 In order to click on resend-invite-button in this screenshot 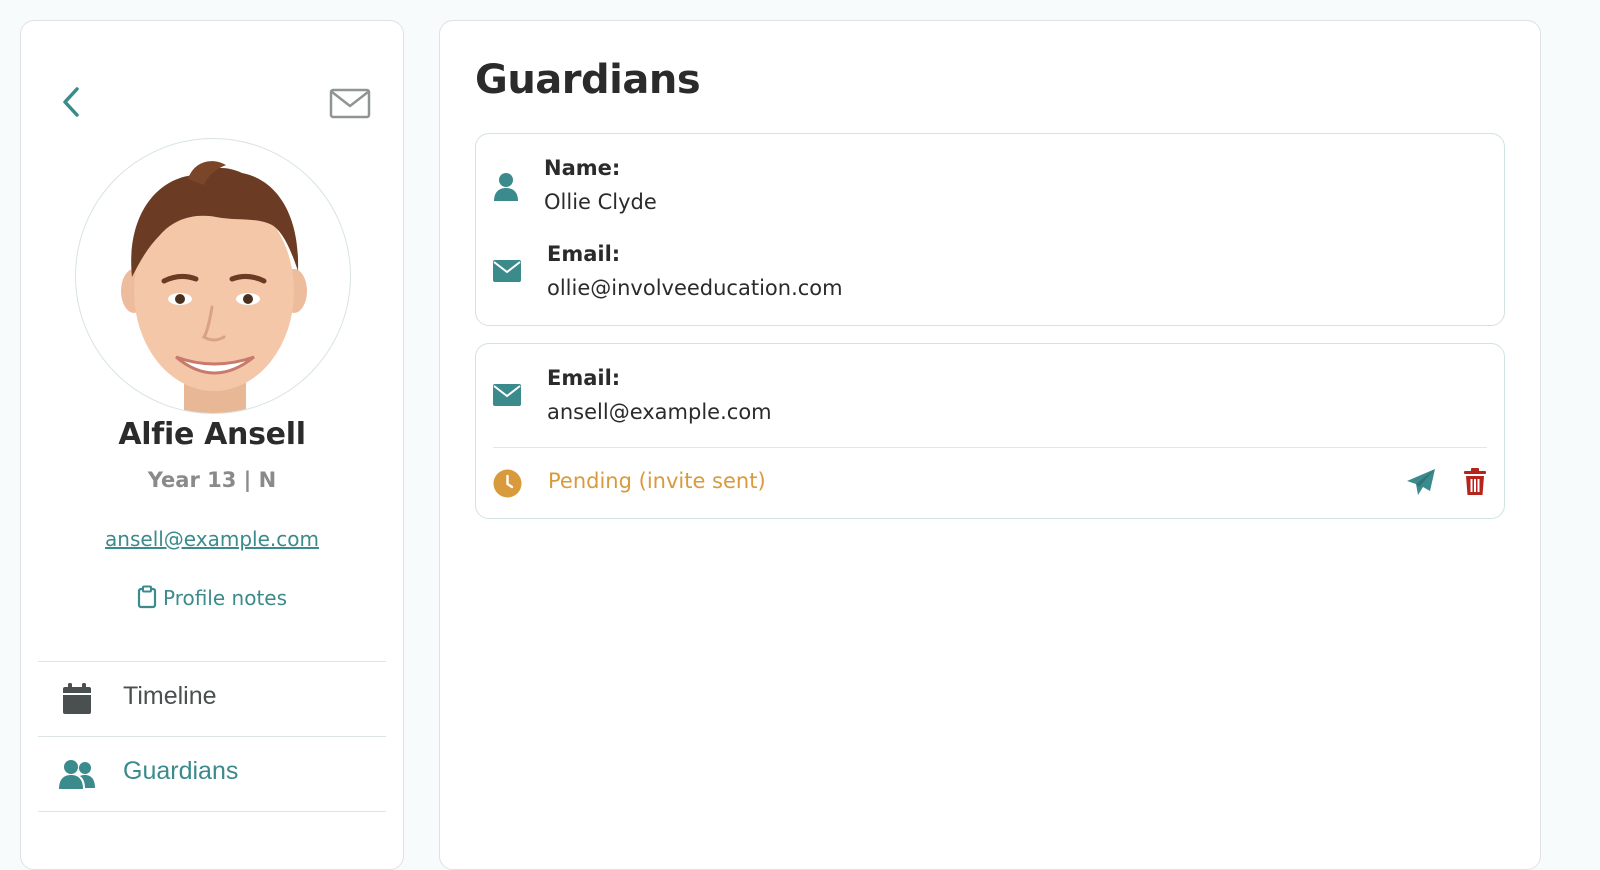, I will do `click(1421, 484)`.